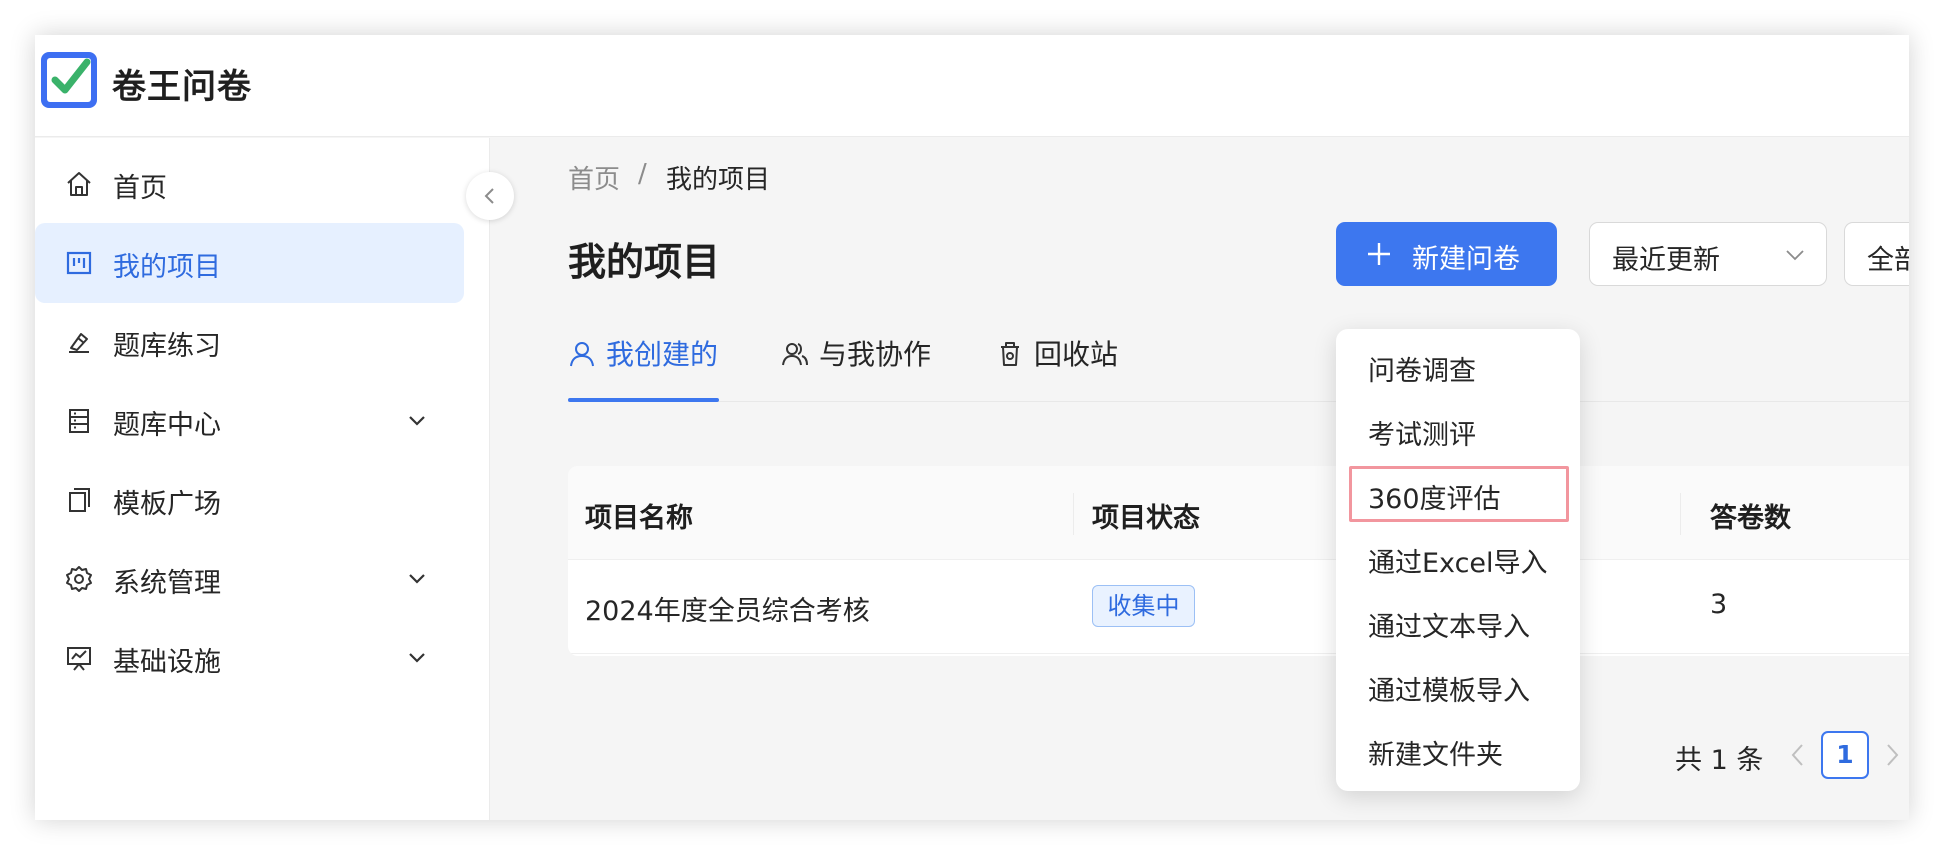  What do you see at coordinates (1379, 254) in the screenshot?
I see `plus-icon` at bounding box center [1379, 254].